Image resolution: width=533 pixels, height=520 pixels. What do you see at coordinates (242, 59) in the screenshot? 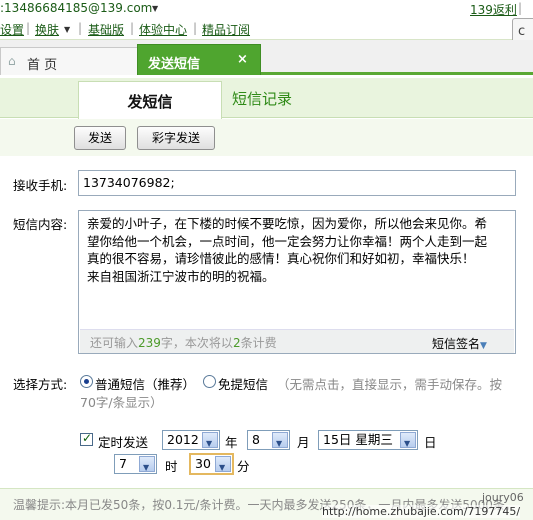
I see `close-icon: ×` at bounding box center [242, 59].